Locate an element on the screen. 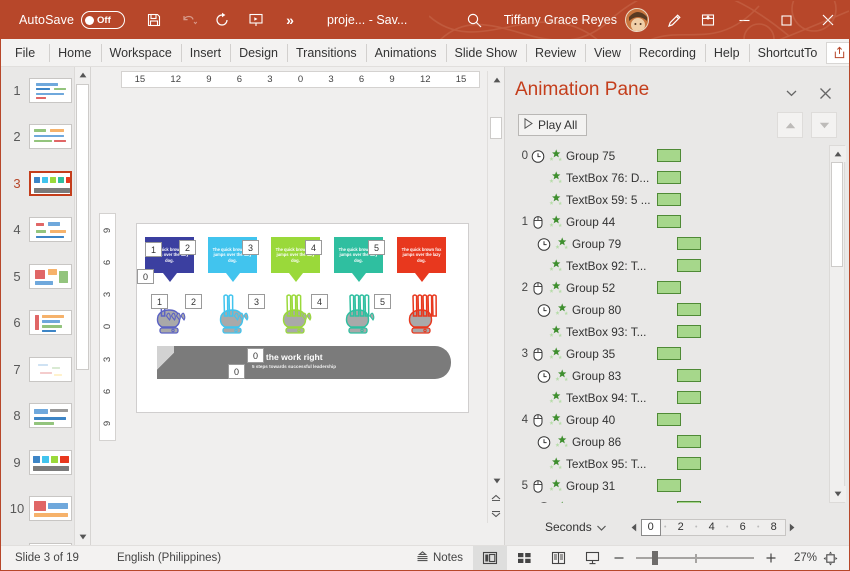 This screenshot has width=850, height=571. scroll-right-icon is located at coordinates (792, 527).